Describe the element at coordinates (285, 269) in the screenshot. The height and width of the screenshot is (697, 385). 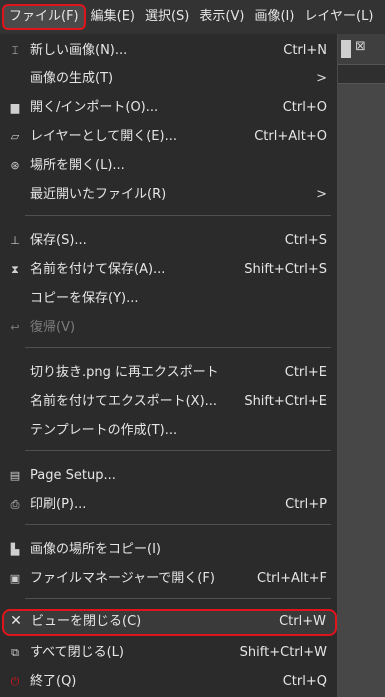
I see `menu-item-shortcut: Shift+Ctrl+S` at that location.